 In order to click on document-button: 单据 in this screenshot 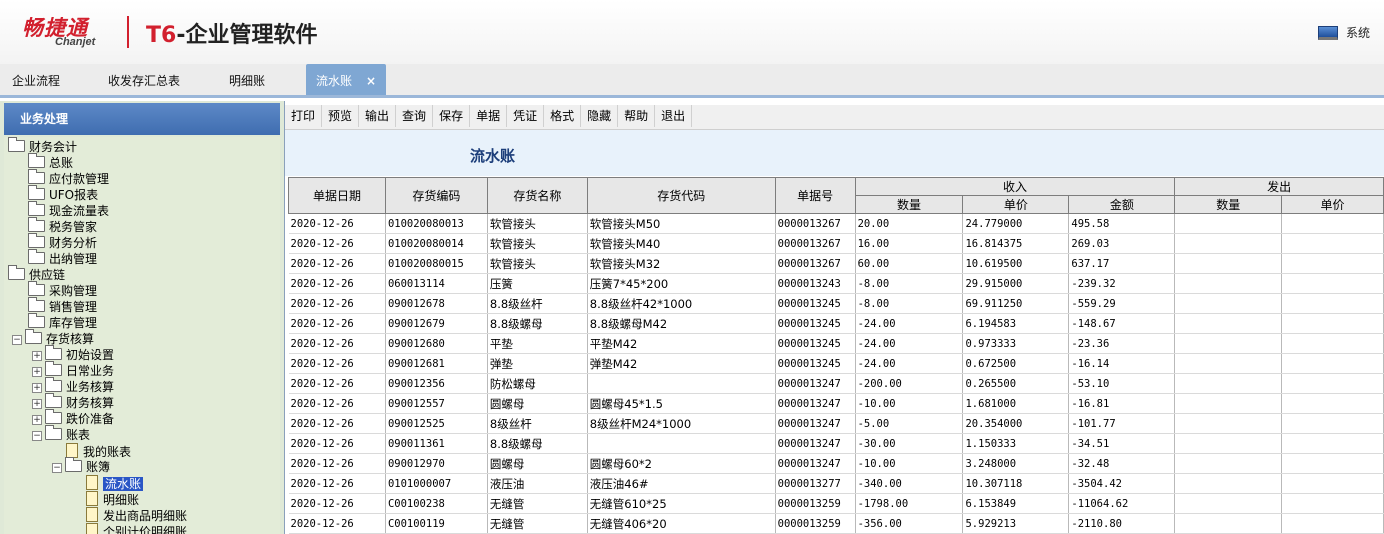, I will do `click(489, 116)`.